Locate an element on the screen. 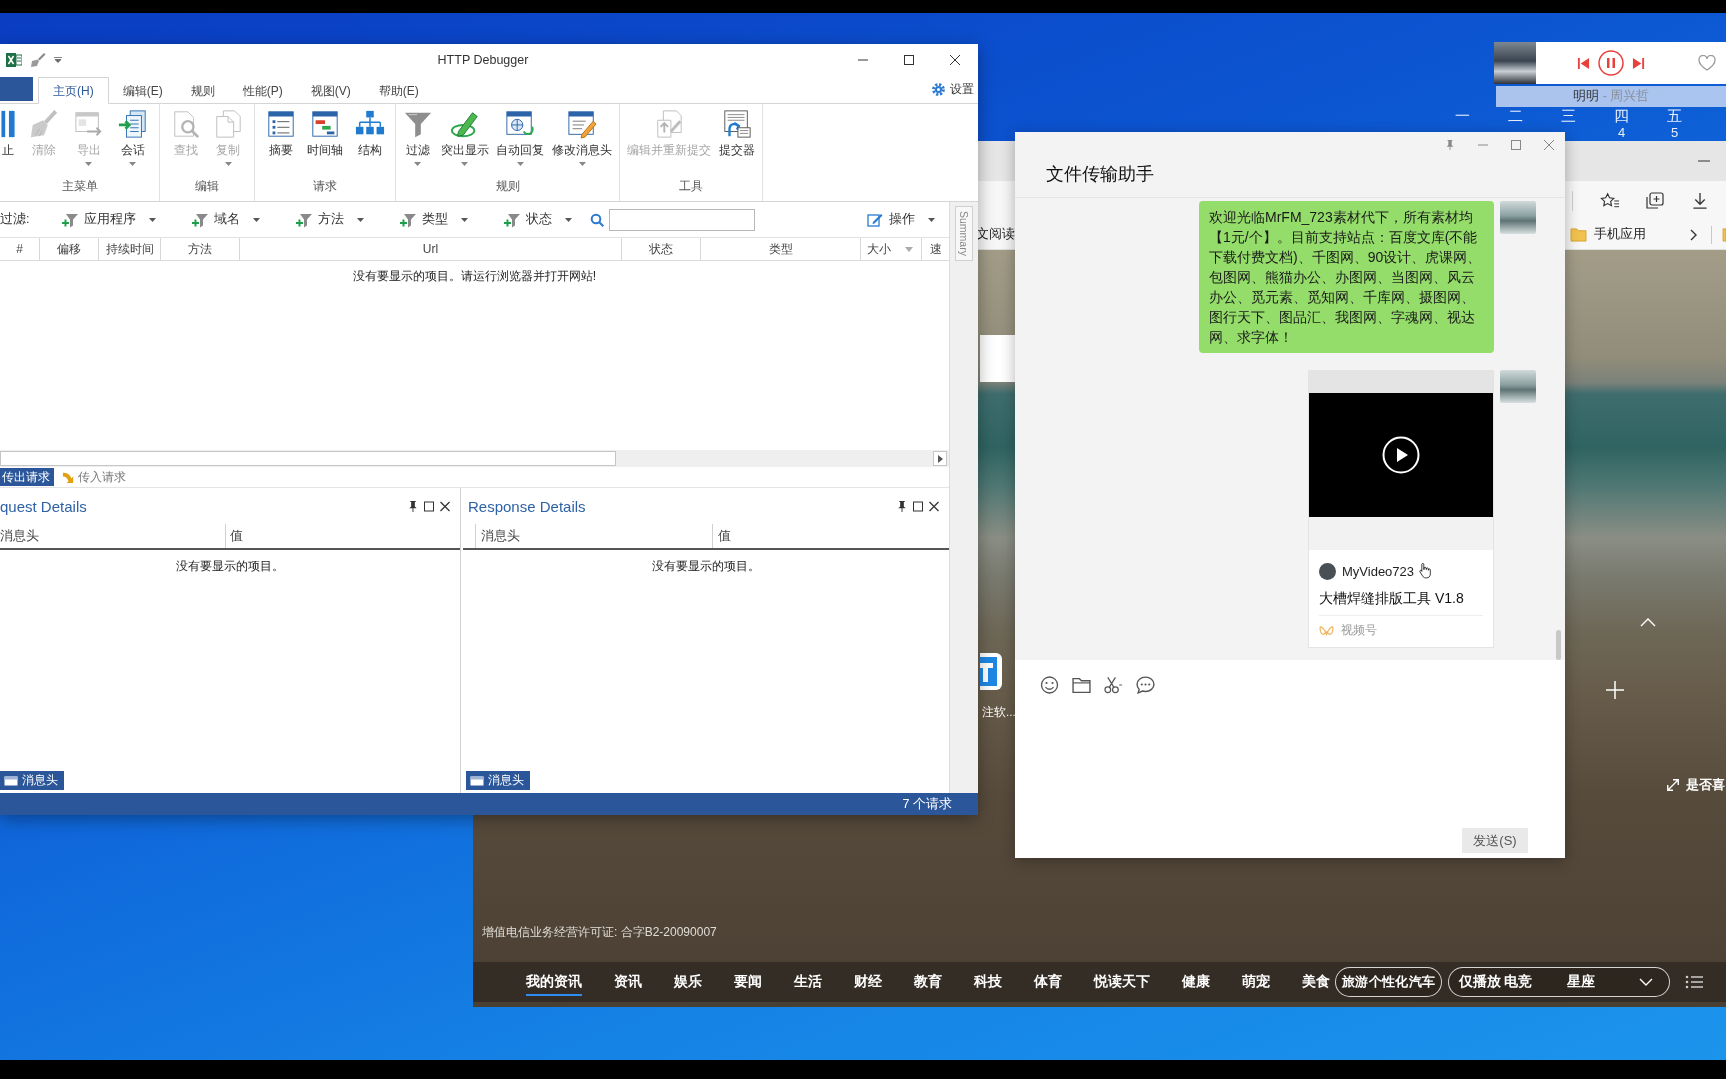 This screenshot has height=1079, width=1726. news-tab: 财经 is located at coordinates (868, 982).